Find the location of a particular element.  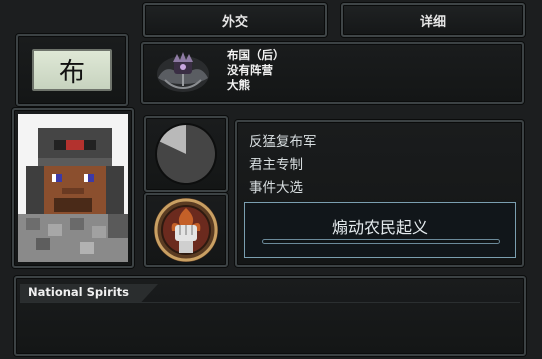

faction-status: 没有阵营 is located at coordinates (250, 70).